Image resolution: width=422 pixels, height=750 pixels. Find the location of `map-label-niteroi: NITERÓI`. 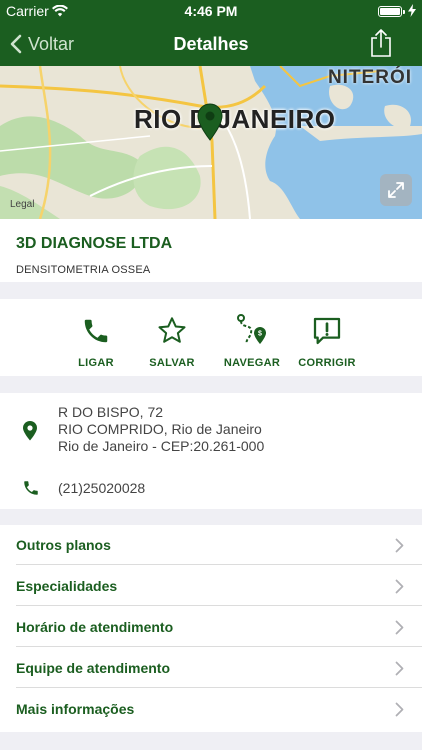

map-label-niteroi: NITERÓI is located at coordinates (369, 77).